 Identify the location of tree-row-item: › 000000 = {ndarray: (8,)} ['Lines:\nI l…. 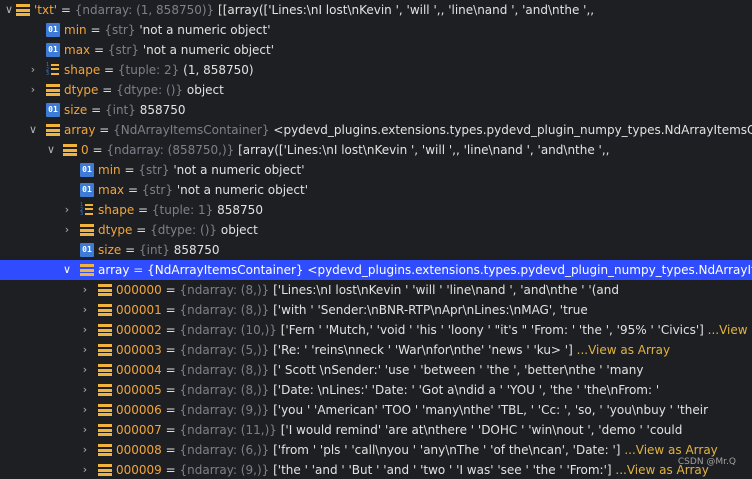
(376, 290).